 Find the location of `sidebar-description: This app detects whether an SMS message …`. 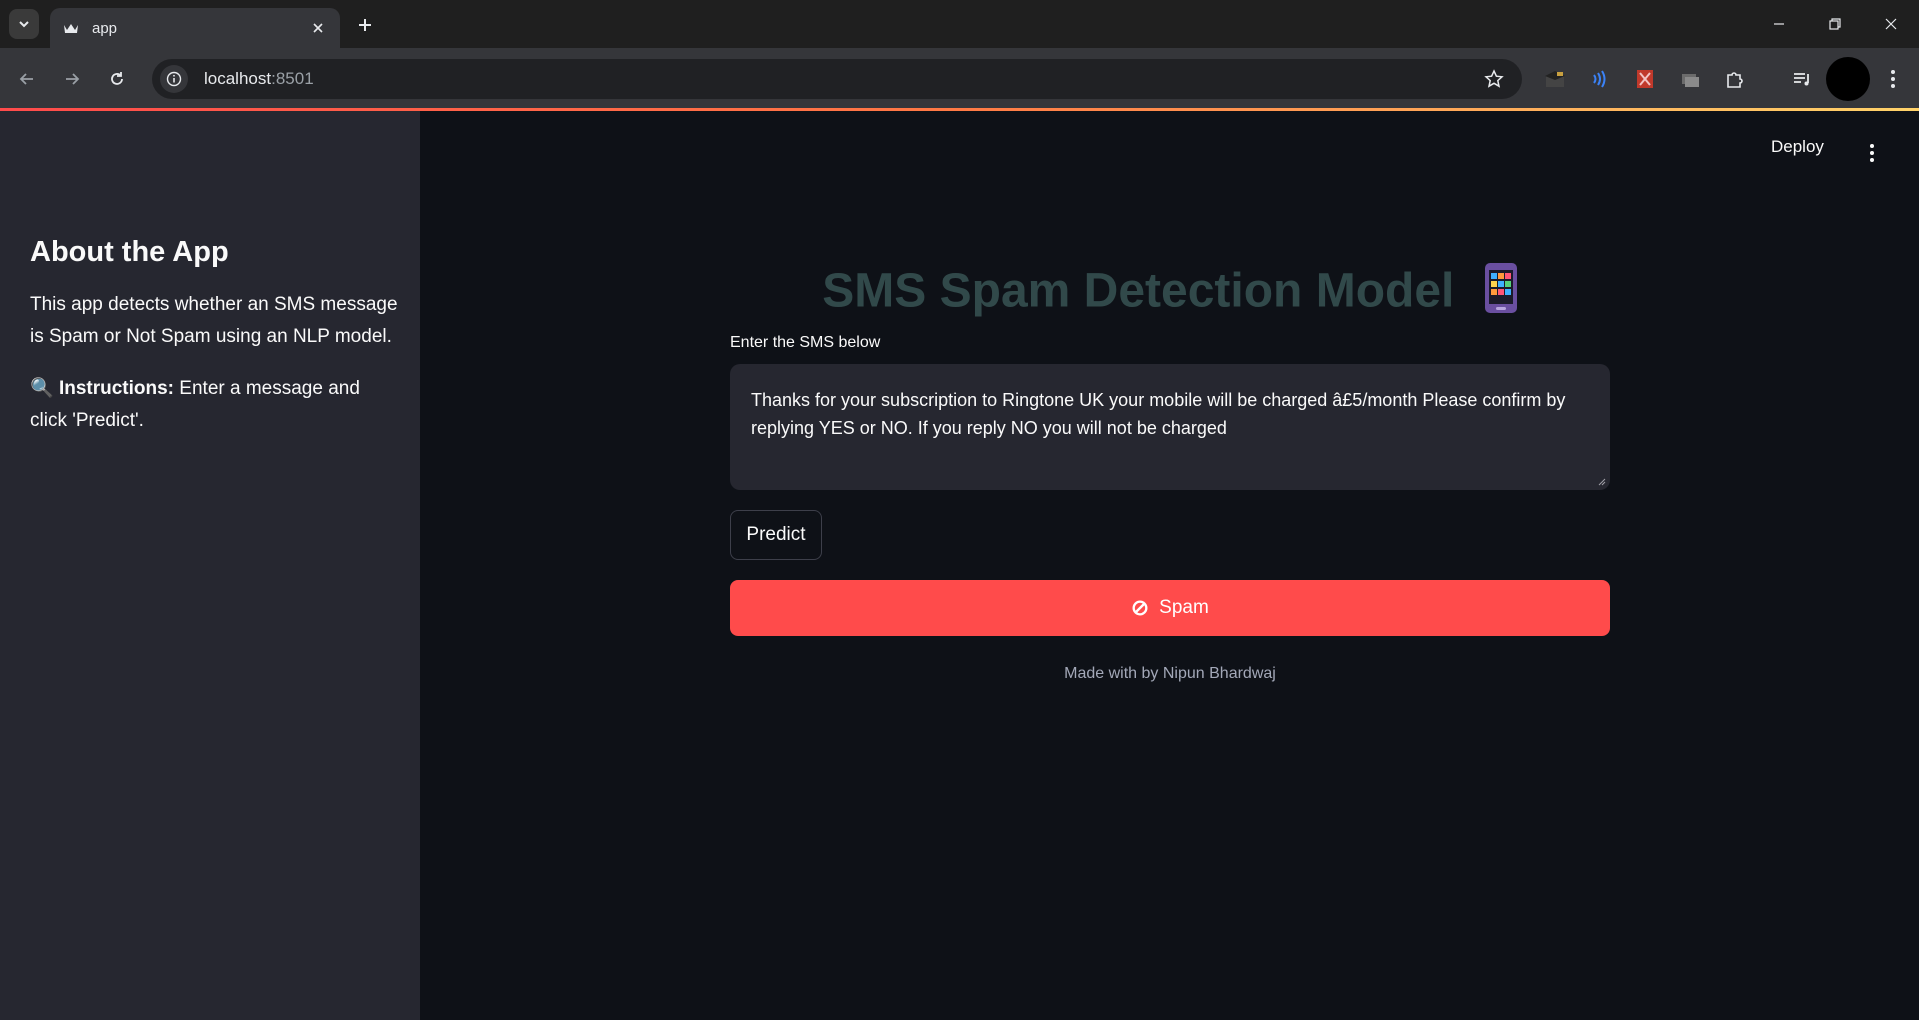

sidebar-description: This app detects whether an SMS message … is located at coordinates (214, 320).